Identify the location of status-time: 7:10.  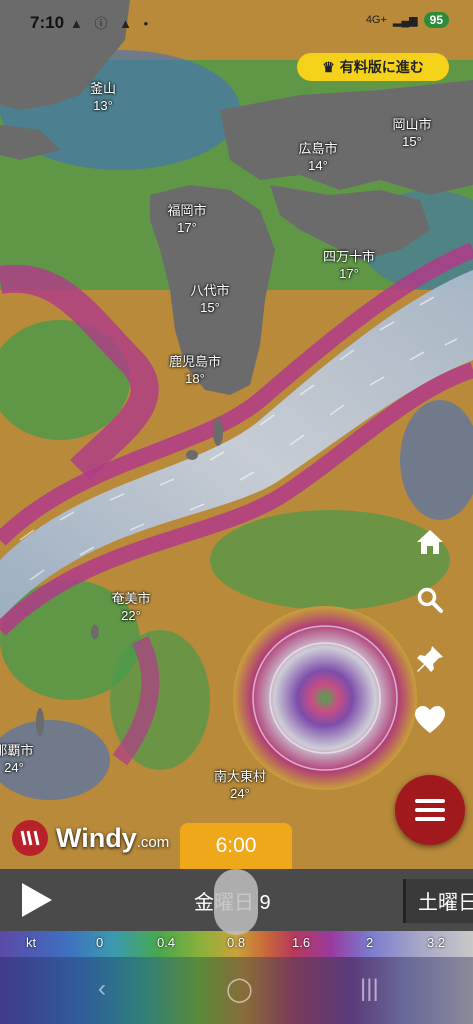
(47, 22).